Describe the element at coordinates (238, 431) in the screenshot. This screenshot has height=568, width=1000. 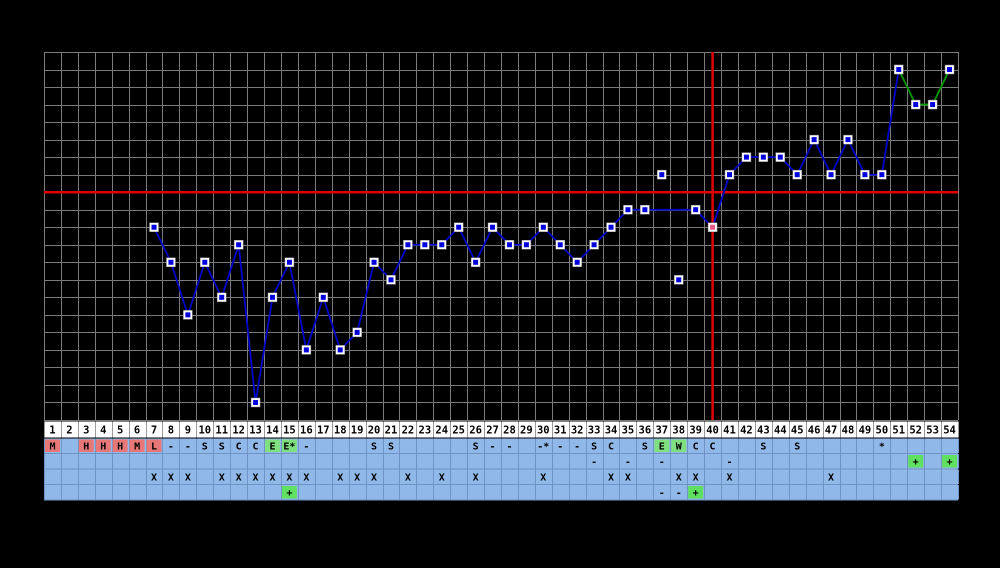
I see `day-label: 12` at that location.